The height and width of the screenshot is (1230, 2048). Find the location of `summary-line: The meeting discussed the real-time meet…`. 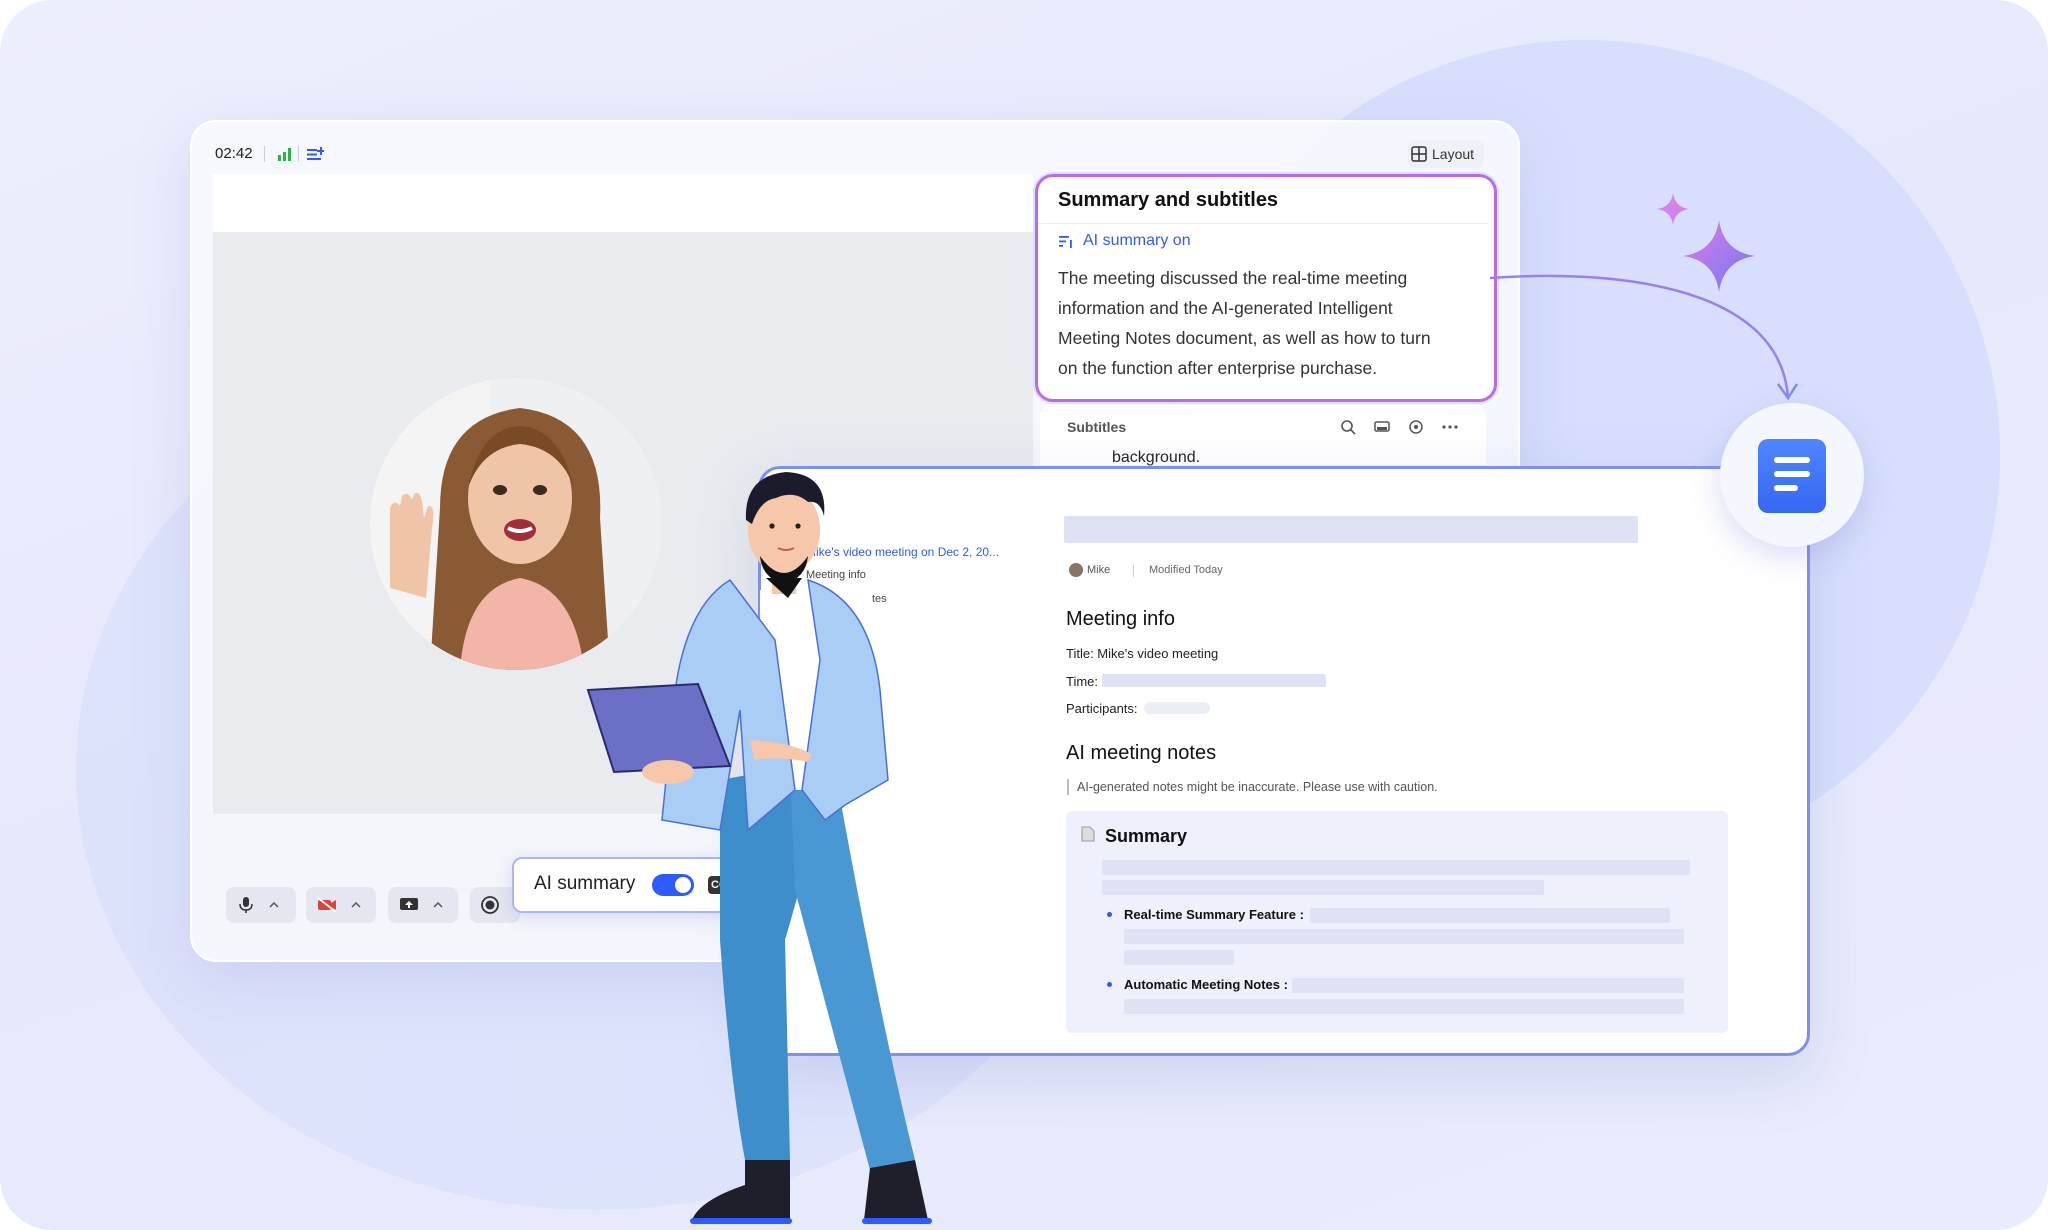

summary-line: The meeting discussed the real-time meet… is located at coordinates (1233, 278).